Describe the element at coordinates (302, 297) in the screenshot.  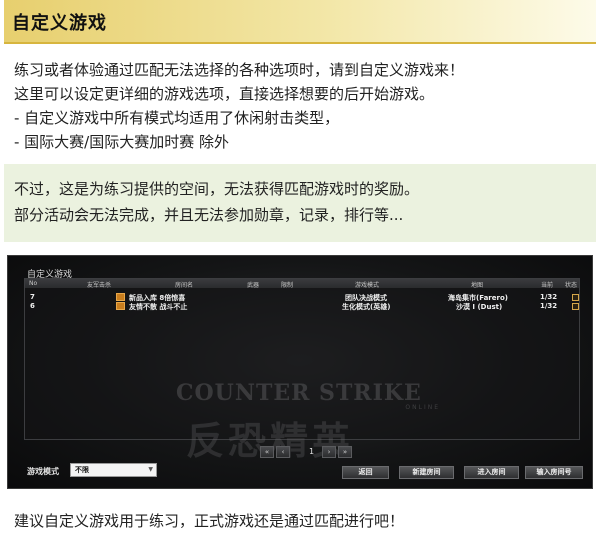
I see `room-row: 7 新品入库 8倍惊喜 团队决战模式 海岛集市(Farero) 1/32` at that location.